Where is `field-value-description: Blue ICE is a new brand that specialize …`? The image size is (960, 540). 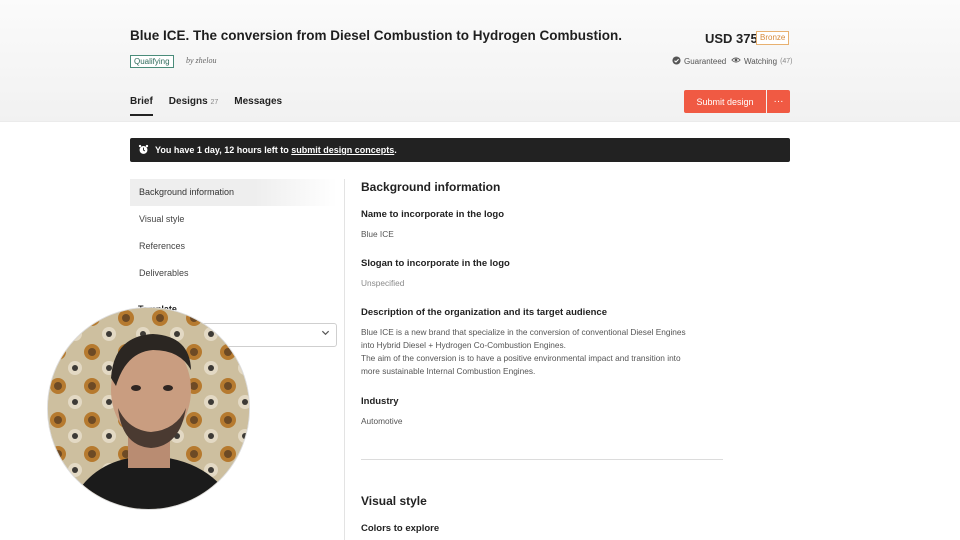
field-value-description: Blue ICE is a new brand that specialize … is located at coordinates (546, 352).